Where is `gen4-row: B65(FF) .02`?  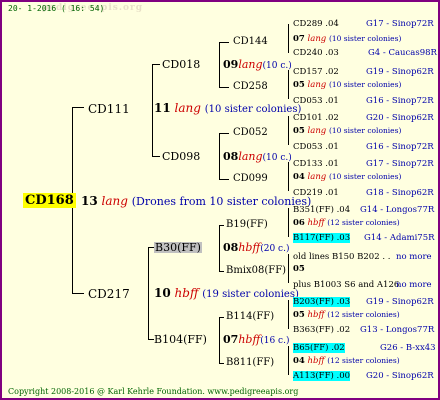
gen4-row: B65(FF) .02 is located at coordinates (319, 348).